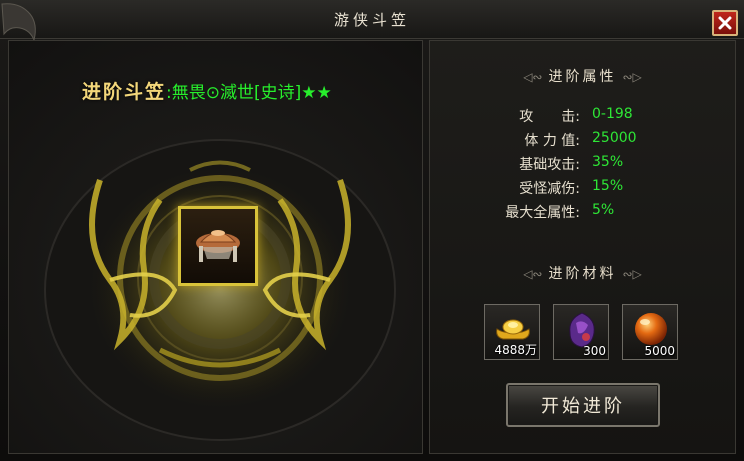 The height and width of the screenshot is (461, 744). I want to click on title-bar: 游侠斗笠, so click(372, 19).